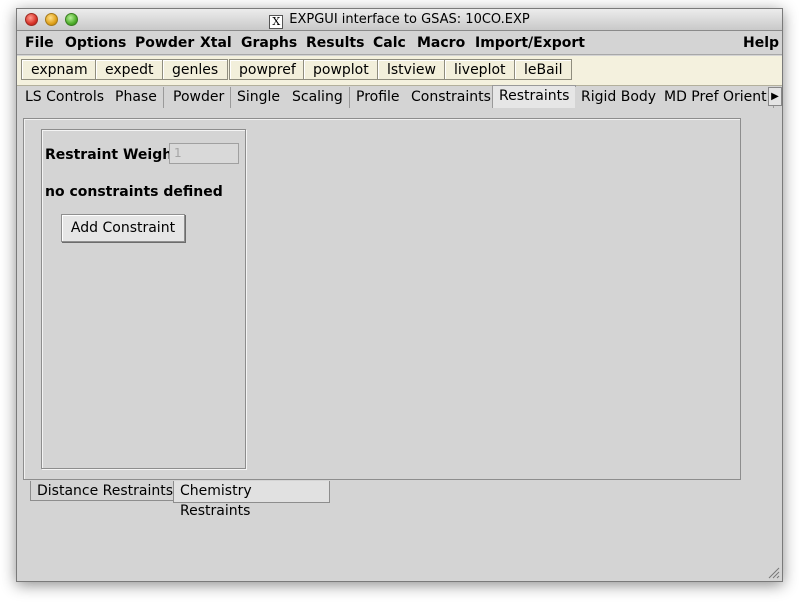 Image resolution: width=799 pixels, height=604 pixels. Describe the element at coordinates (761, 43) in the screenshot. I see `menu-help: Help` at that location.